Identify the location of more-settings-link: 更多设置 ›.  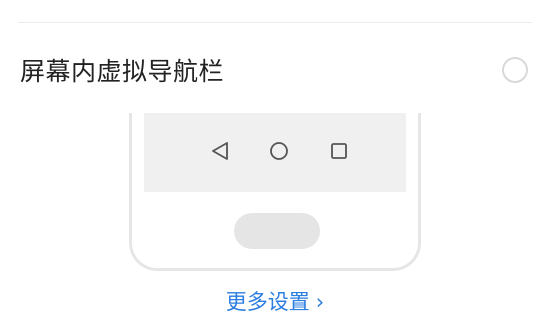
(275, 301).